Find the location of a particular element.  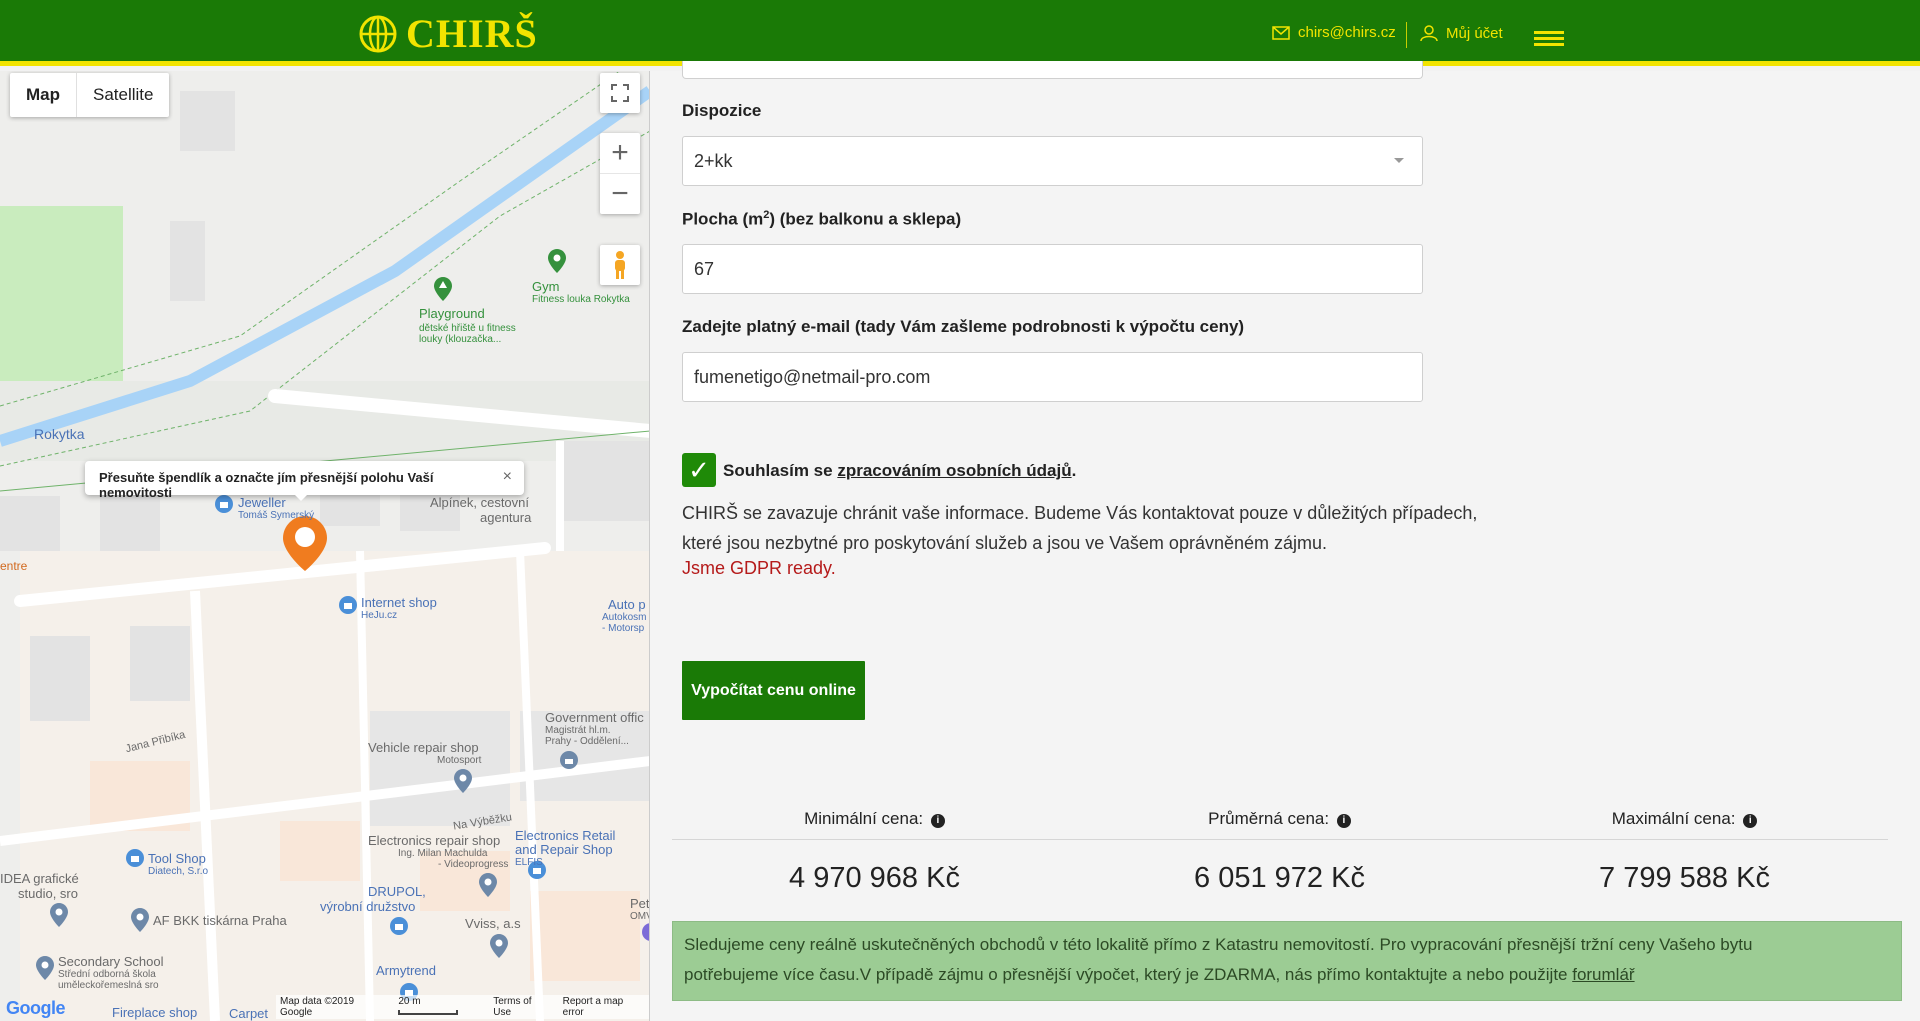

zoom-out-button: − is located at coordinates (620, 194).